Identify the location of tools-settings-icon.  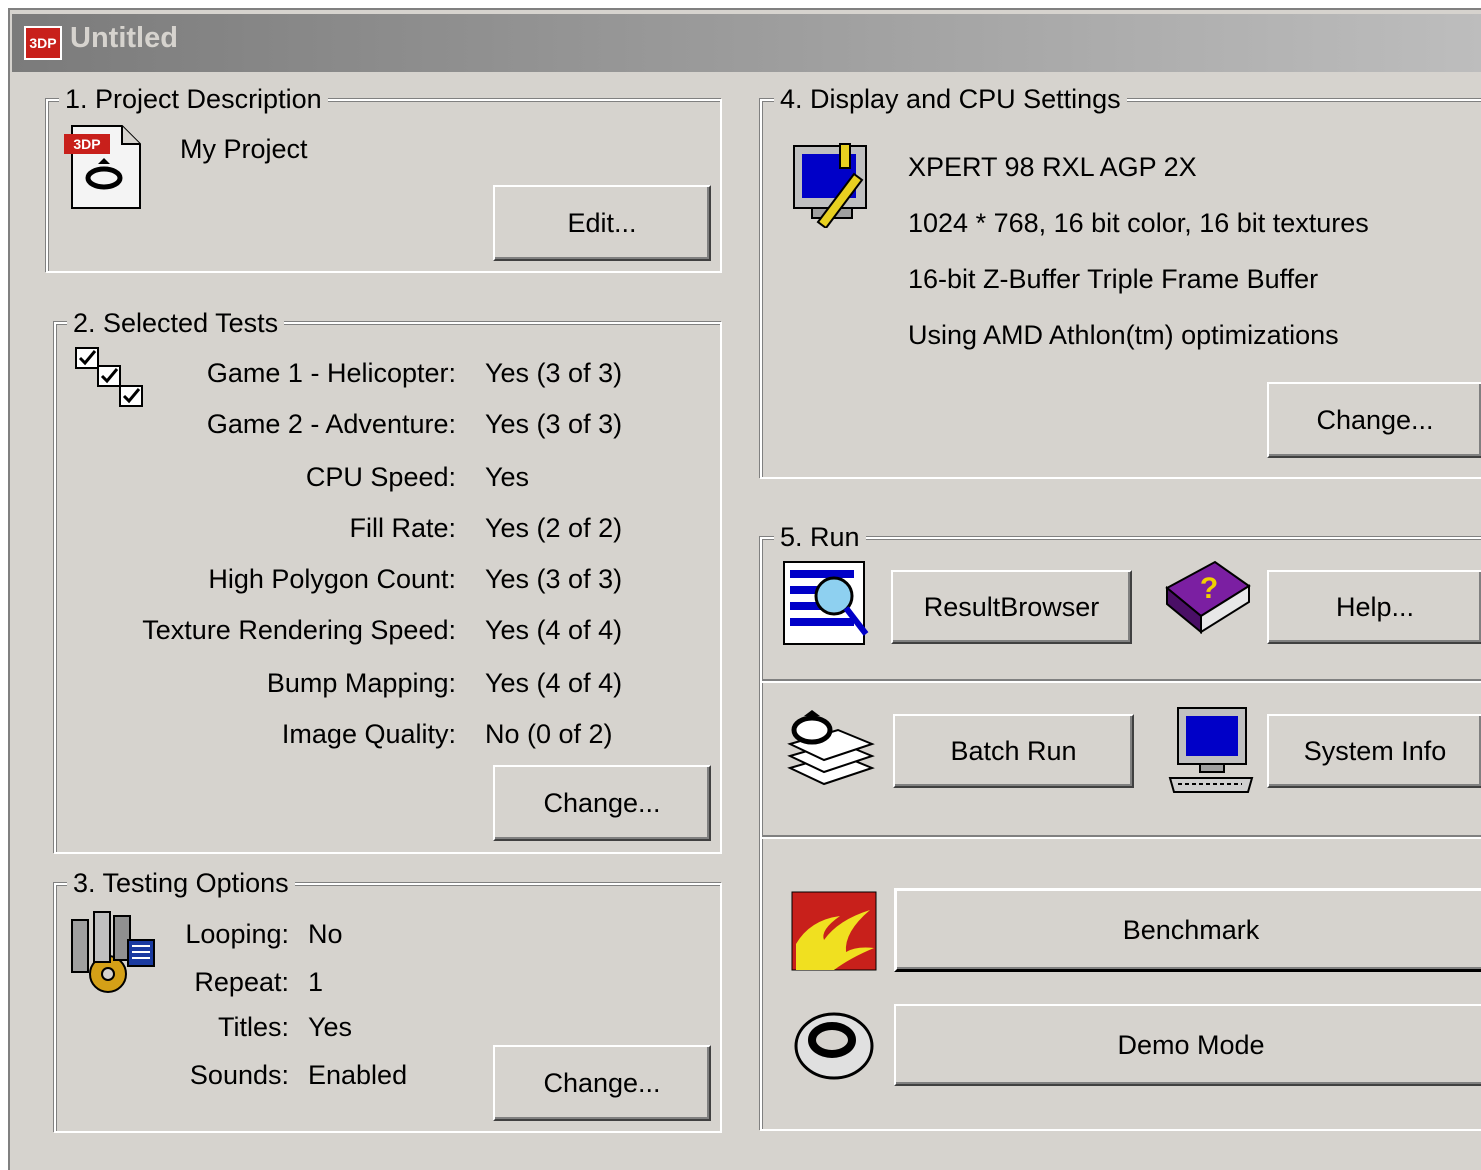
(113, 952).